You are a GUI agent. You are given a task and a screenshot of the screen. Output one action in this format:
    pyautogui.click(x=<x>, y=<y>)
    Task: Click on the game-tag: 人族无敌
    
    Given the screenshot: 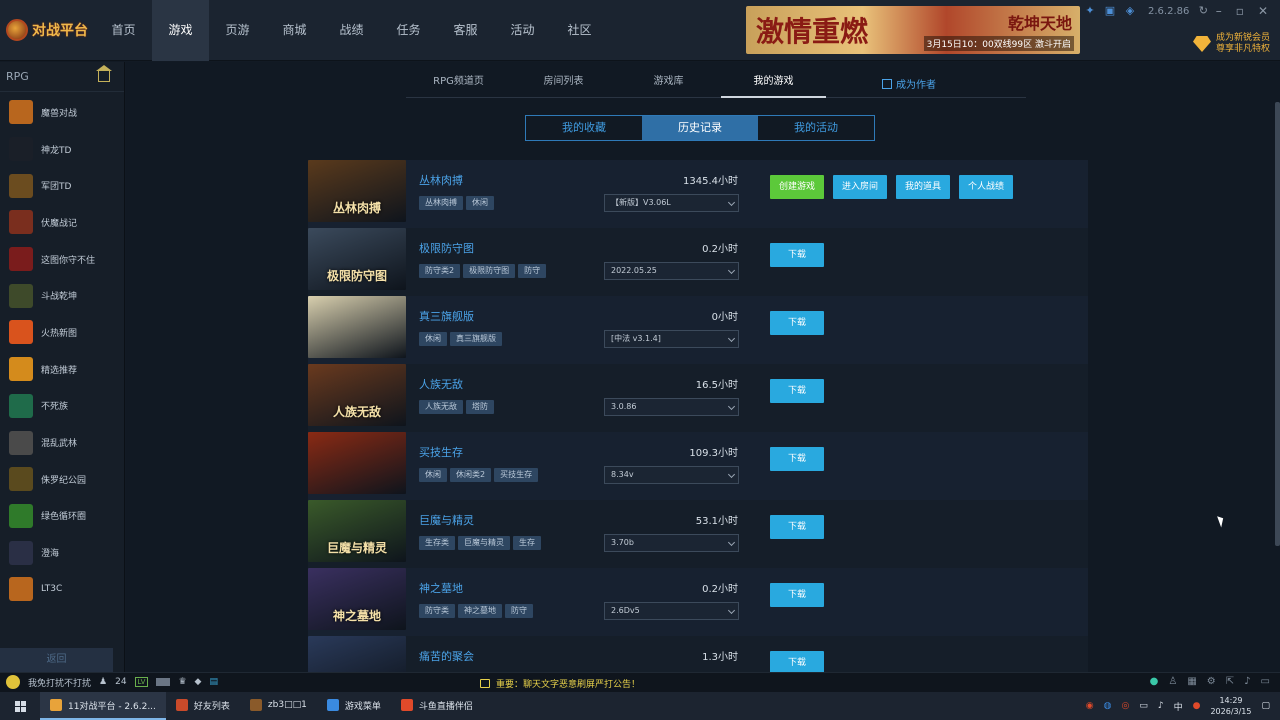 What is the action you would take?
    pyautogui.click(x=441, y=407)
    